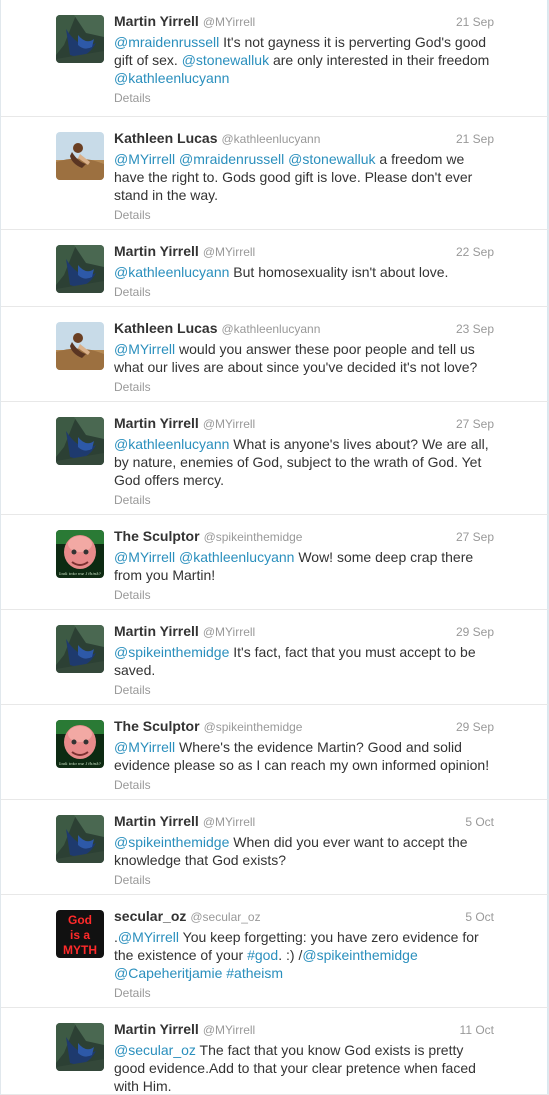  What do you see at coordinates (304, 728) in the screenshot?
I see `tweet-header: The Sculptor @spikeinthemidge 29 Sep` at bounding box center [304, 728].